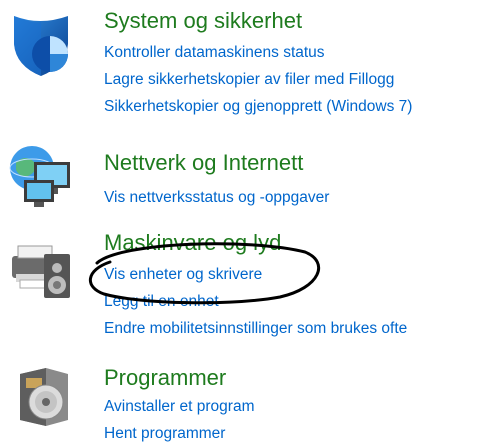 This screenshot has width=495, height=446. What do you see at coordinates (161, 302) in the screenshot?
I see `link-add-device: Legg til en enhet` at bounding box center [161, 302].